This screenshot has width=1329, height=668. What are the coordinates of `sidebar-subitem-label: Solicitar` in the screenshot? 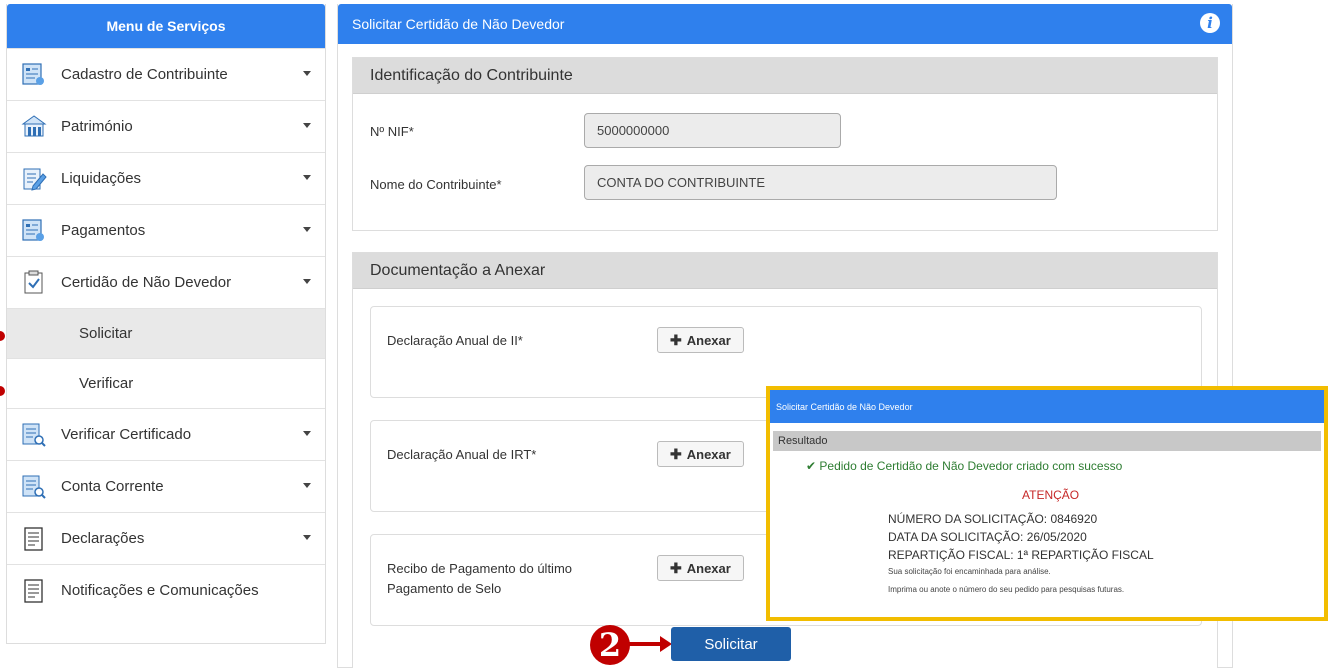 It's located at (106, 333).